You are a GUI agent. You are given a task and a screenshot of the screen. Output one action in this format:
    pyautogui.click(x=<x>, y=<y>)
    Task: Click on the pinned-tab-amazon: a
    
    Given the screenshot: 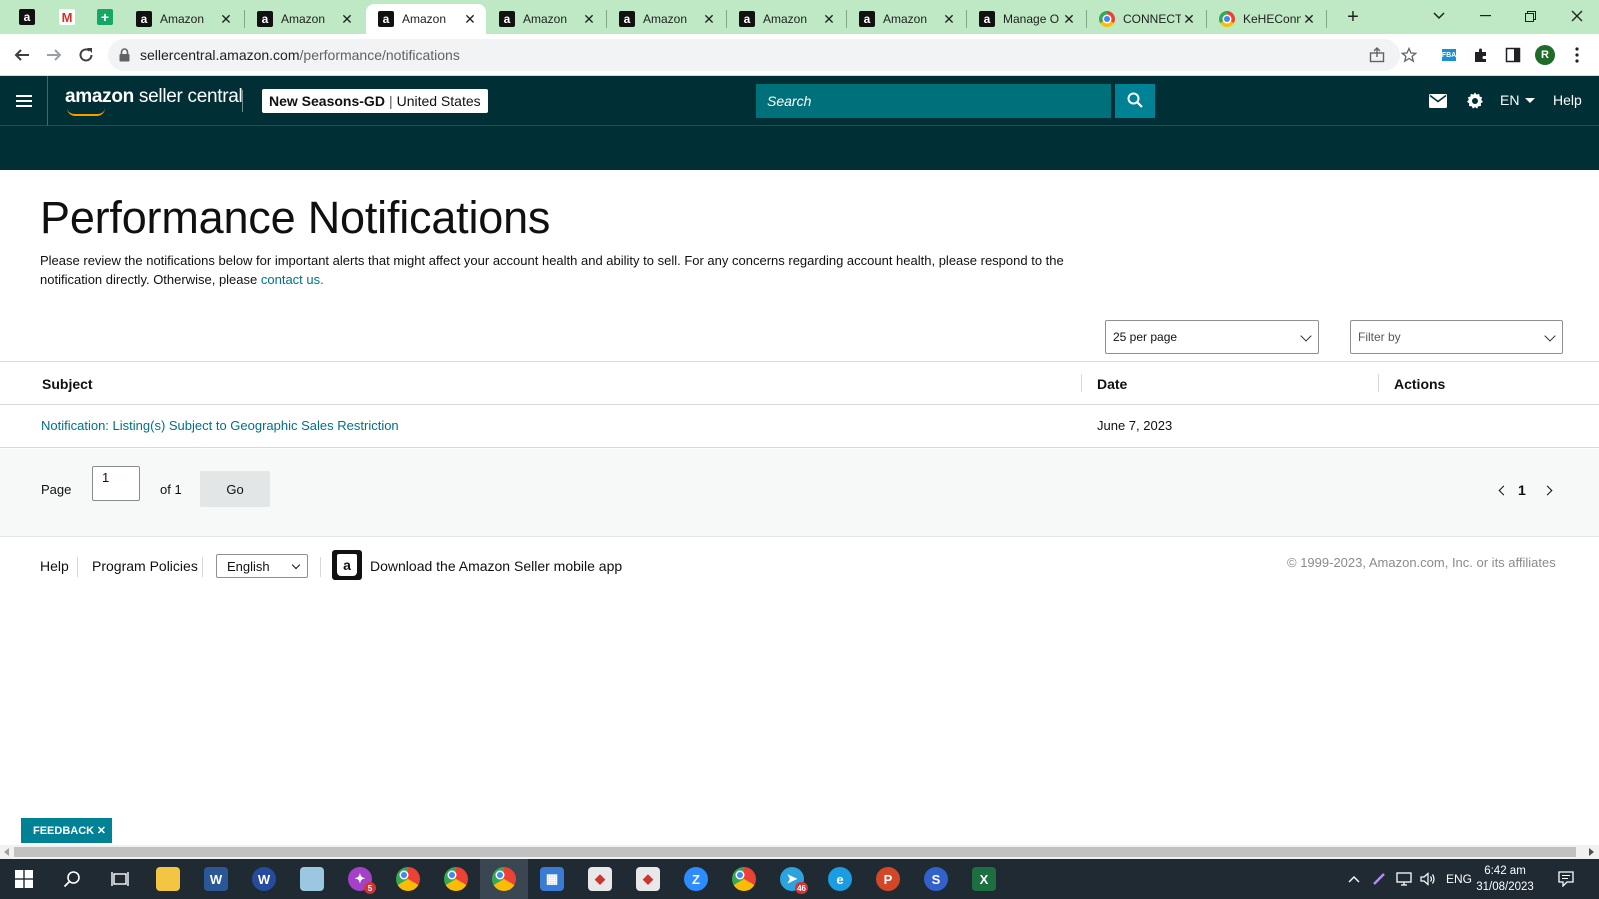 What is the action you would take?
    pyautogui.click(x=27, y=17)
    